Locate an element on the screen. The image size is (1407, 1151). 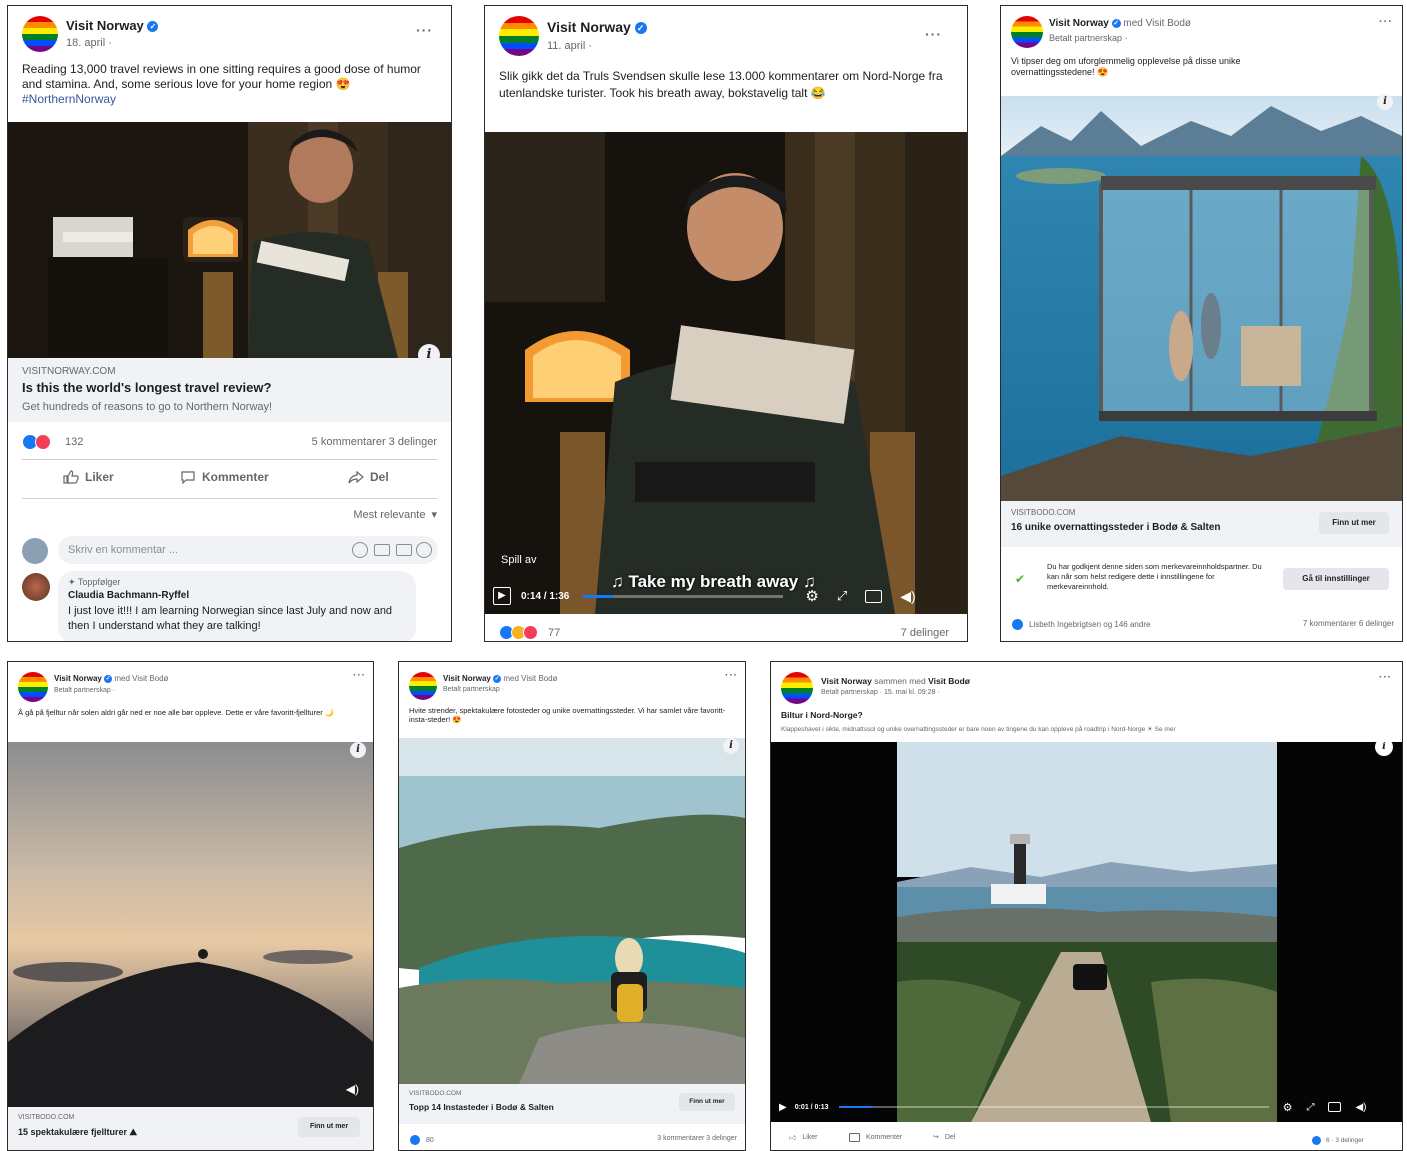
lighthouse-road-scene is located at coordinates (1086, 932).